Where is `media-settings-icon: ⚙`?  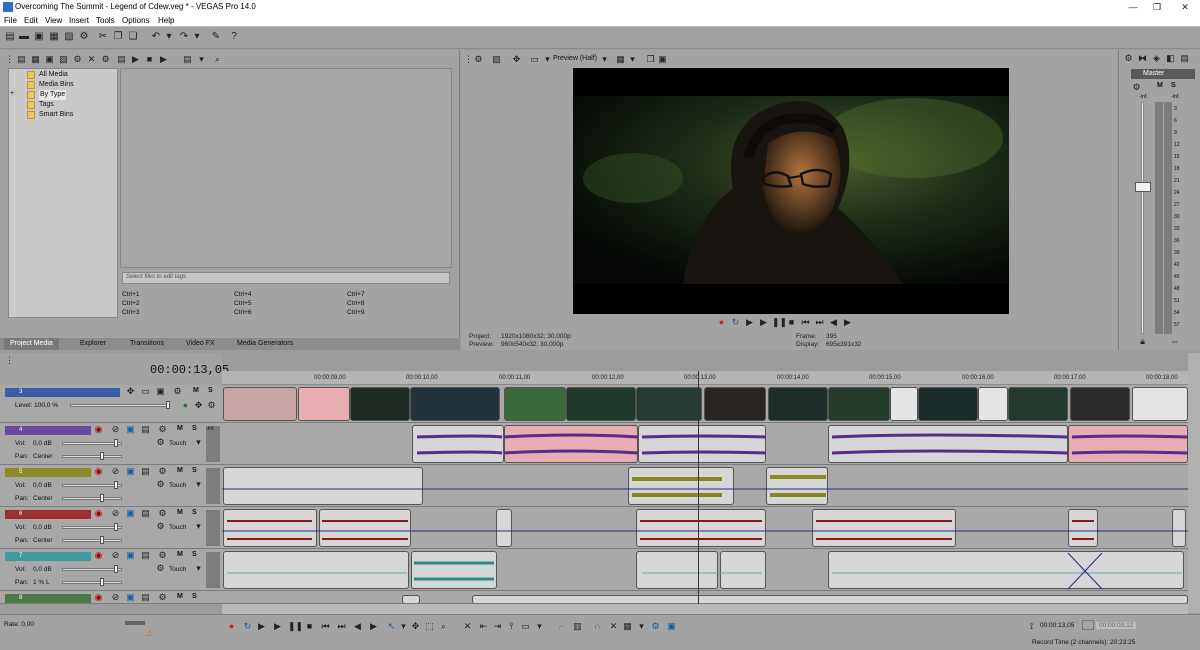 media-settings-icon: ⚙ is located at coordinates (105, 59).